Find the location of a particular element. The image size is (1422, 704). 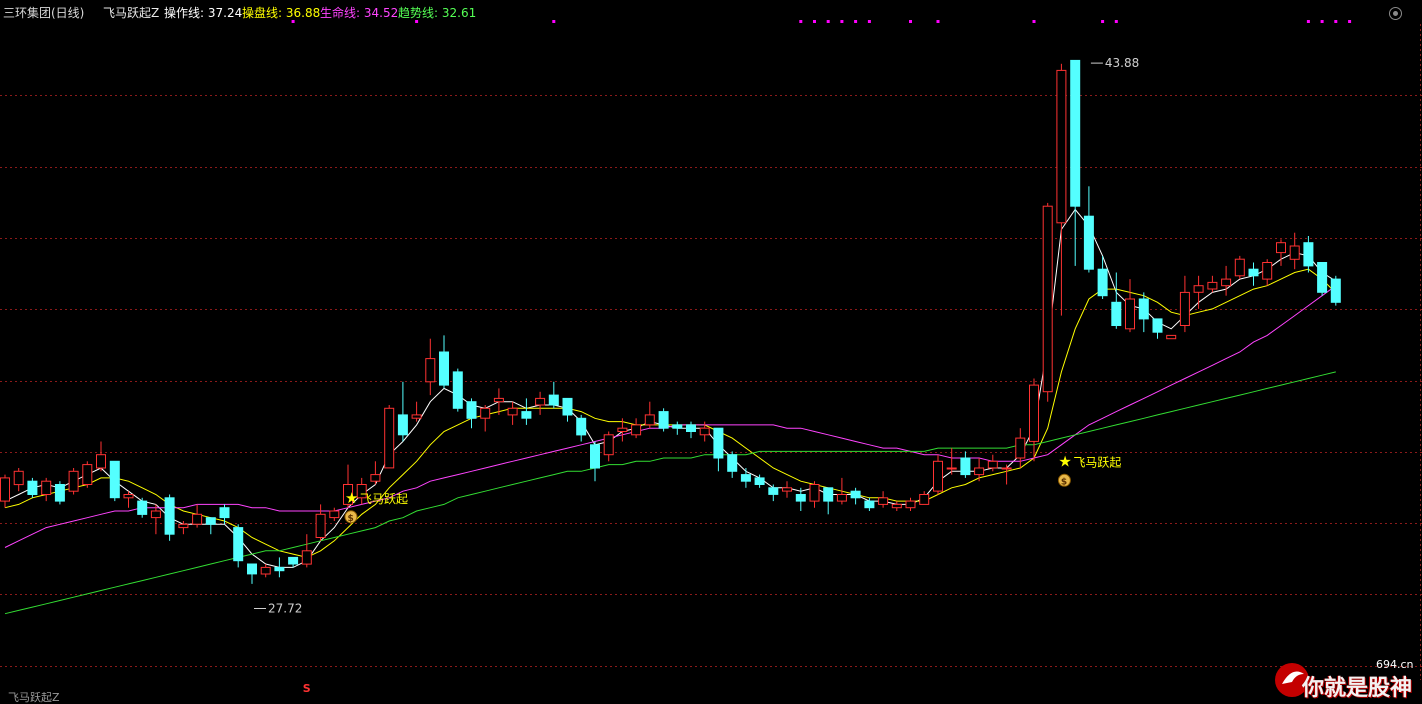

star-icon: ★ is located at coordinates (351, 498).